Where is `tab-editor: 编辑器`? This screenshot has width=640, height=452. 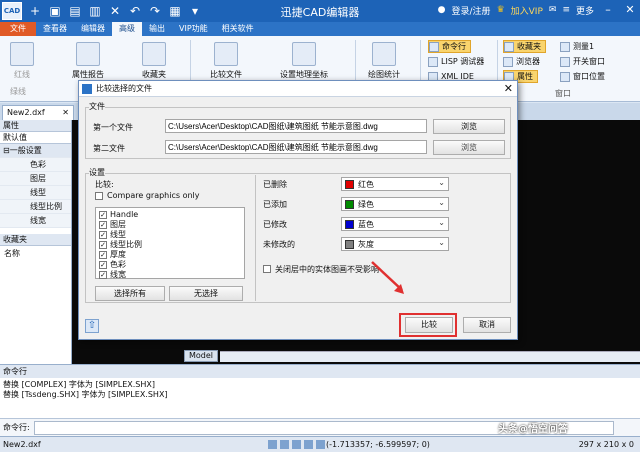
tab-editor: 编辑器 is located at coordinates (93, 29).